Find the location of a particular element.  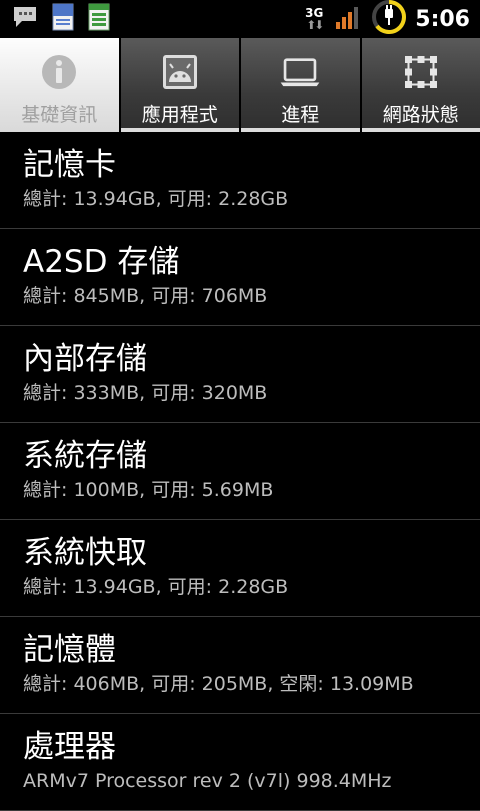

tab-applications: 應用程式 is located at coordinates (181, 85).